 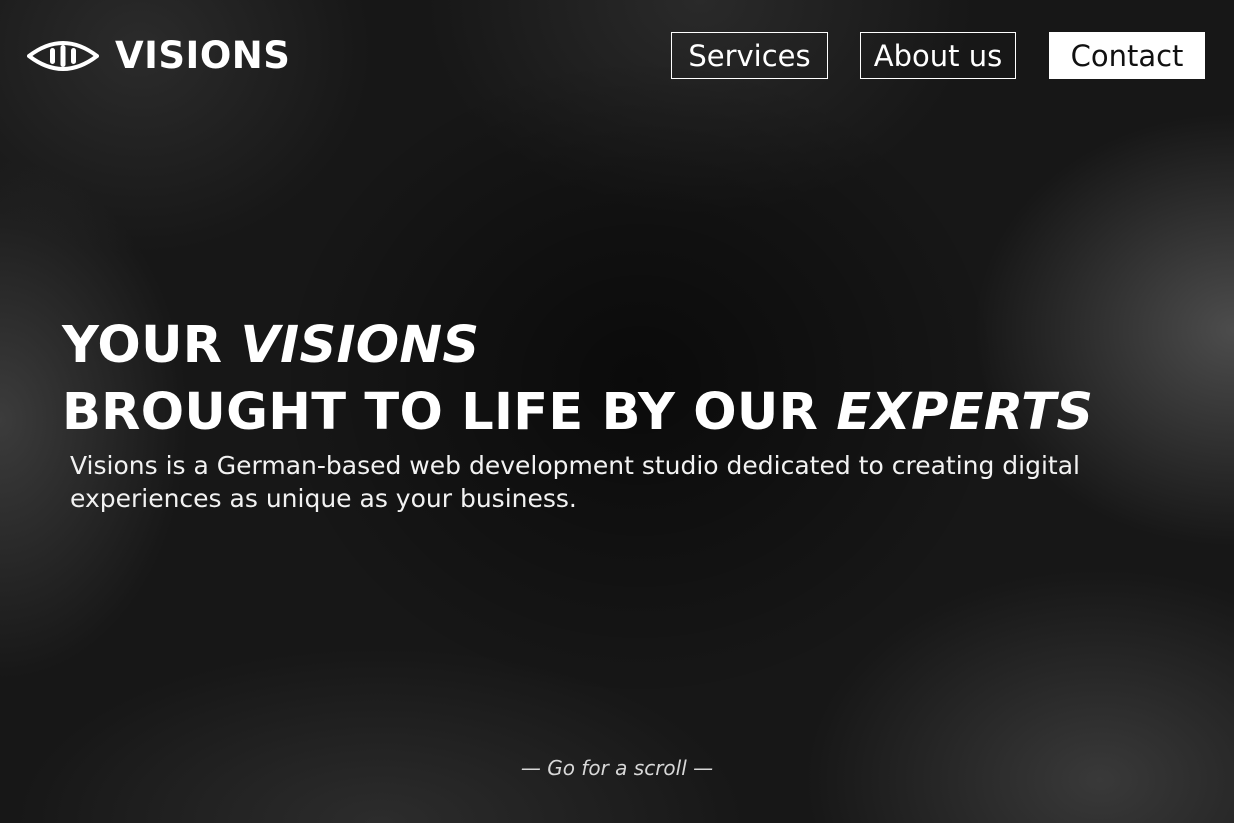 What do you see at coordinates (151, 345) in the screenshot?
I see `headline-line-1-text: YOUR` at bounding box center [151, 345].